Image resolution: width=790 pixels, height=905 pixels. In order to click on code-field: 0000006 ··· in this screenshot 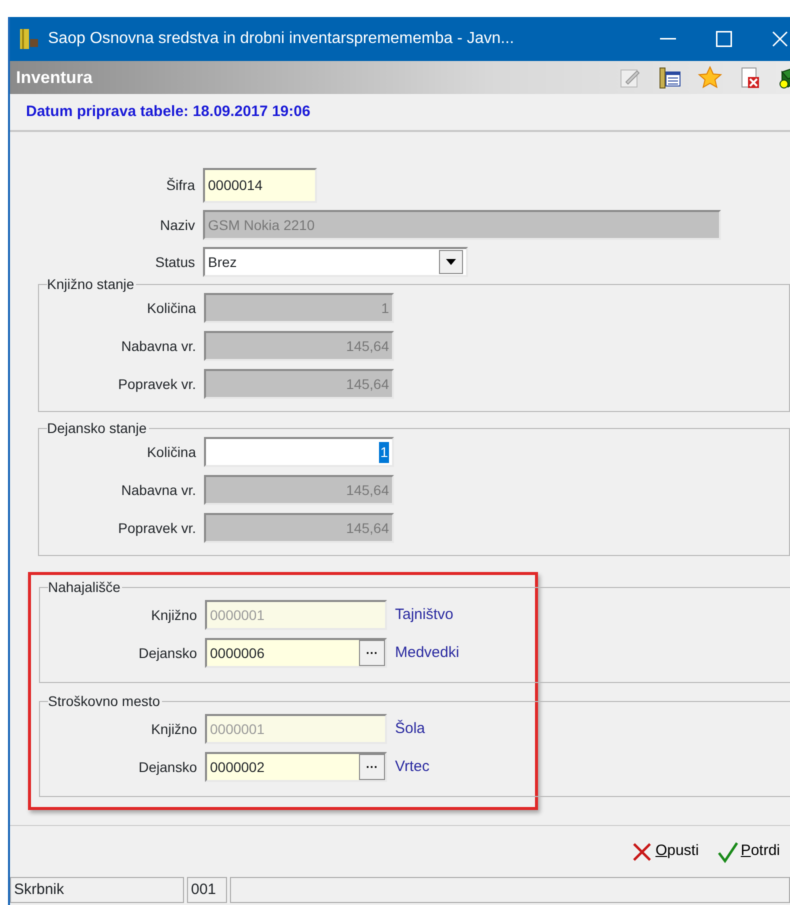, I will do `click(296, 653)`.